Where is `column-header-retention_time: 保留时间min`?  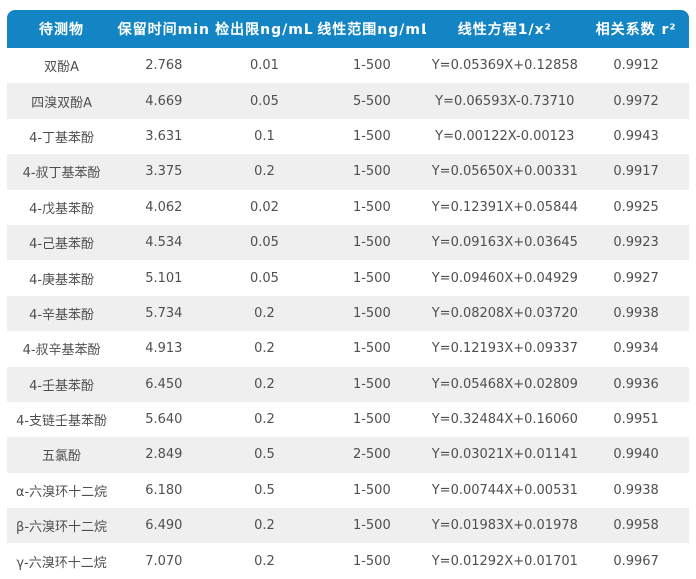
column-header-retention_time: 保留时间min is located at coordinates (164, 30).